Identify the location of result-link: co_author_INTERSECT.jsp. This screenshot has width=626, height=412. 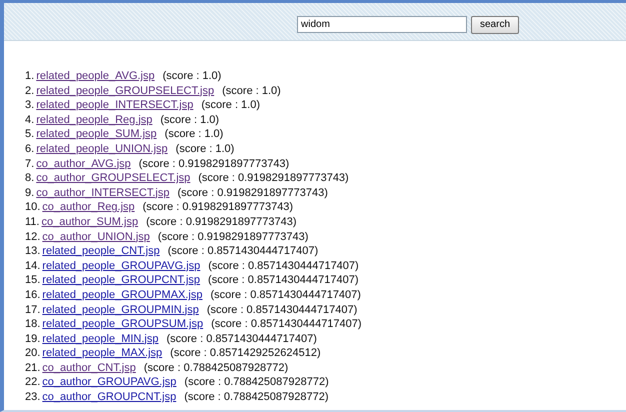
(103, 193).